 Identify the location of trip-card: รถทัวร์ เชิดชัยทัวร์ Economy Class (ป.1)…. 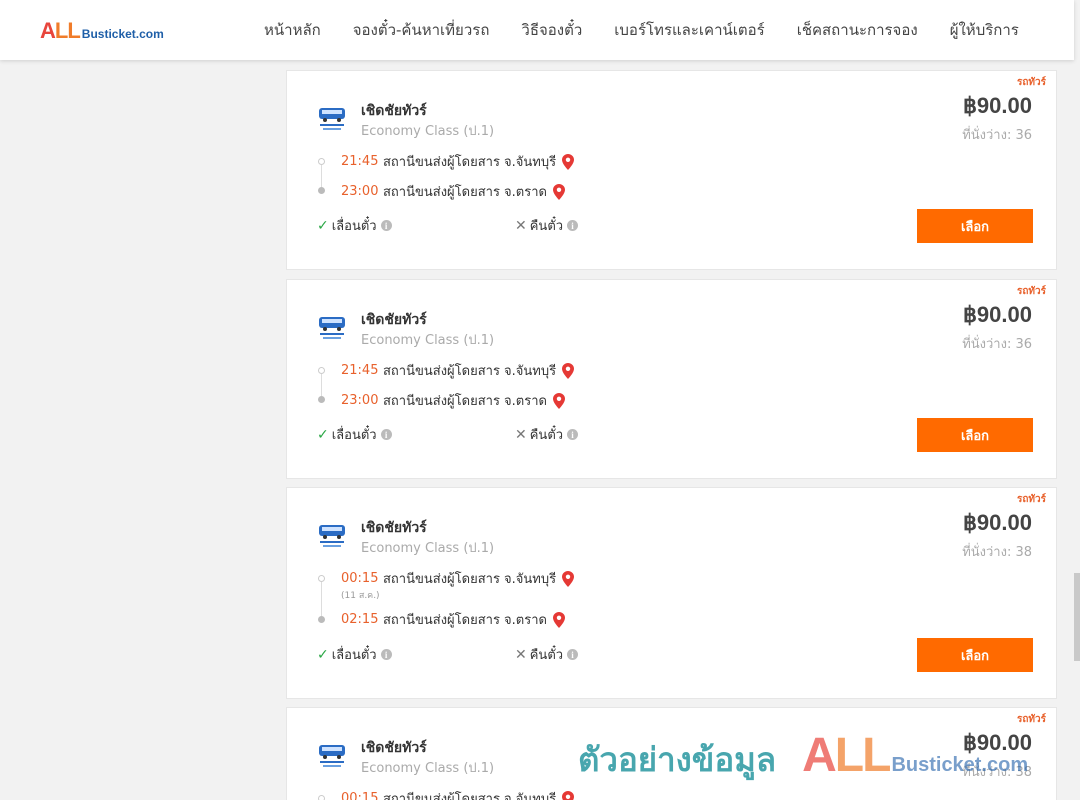
(671, 753).